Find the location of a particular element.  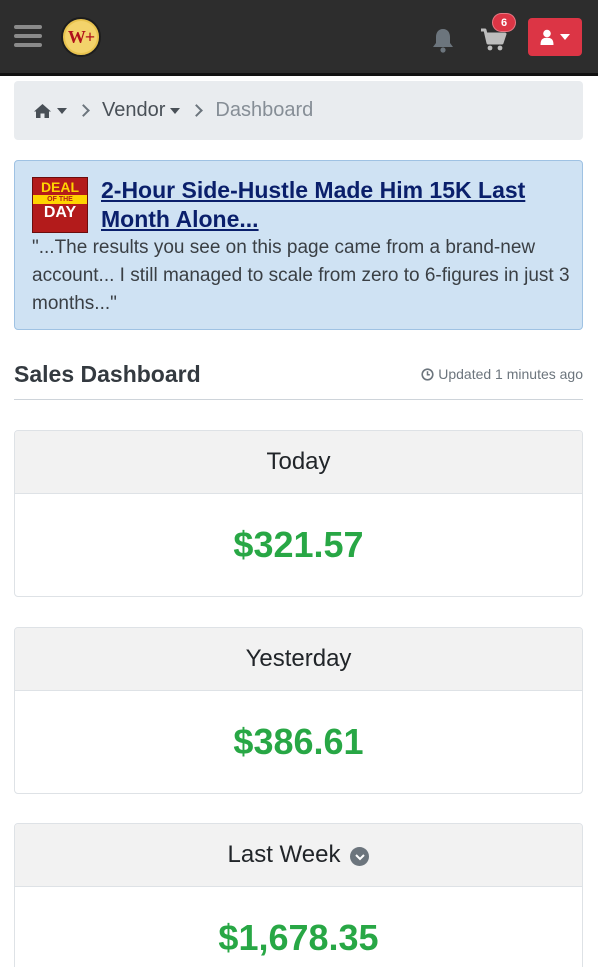

updated-text: Updated 1 minutes ago is located at coordinates (510, 374).